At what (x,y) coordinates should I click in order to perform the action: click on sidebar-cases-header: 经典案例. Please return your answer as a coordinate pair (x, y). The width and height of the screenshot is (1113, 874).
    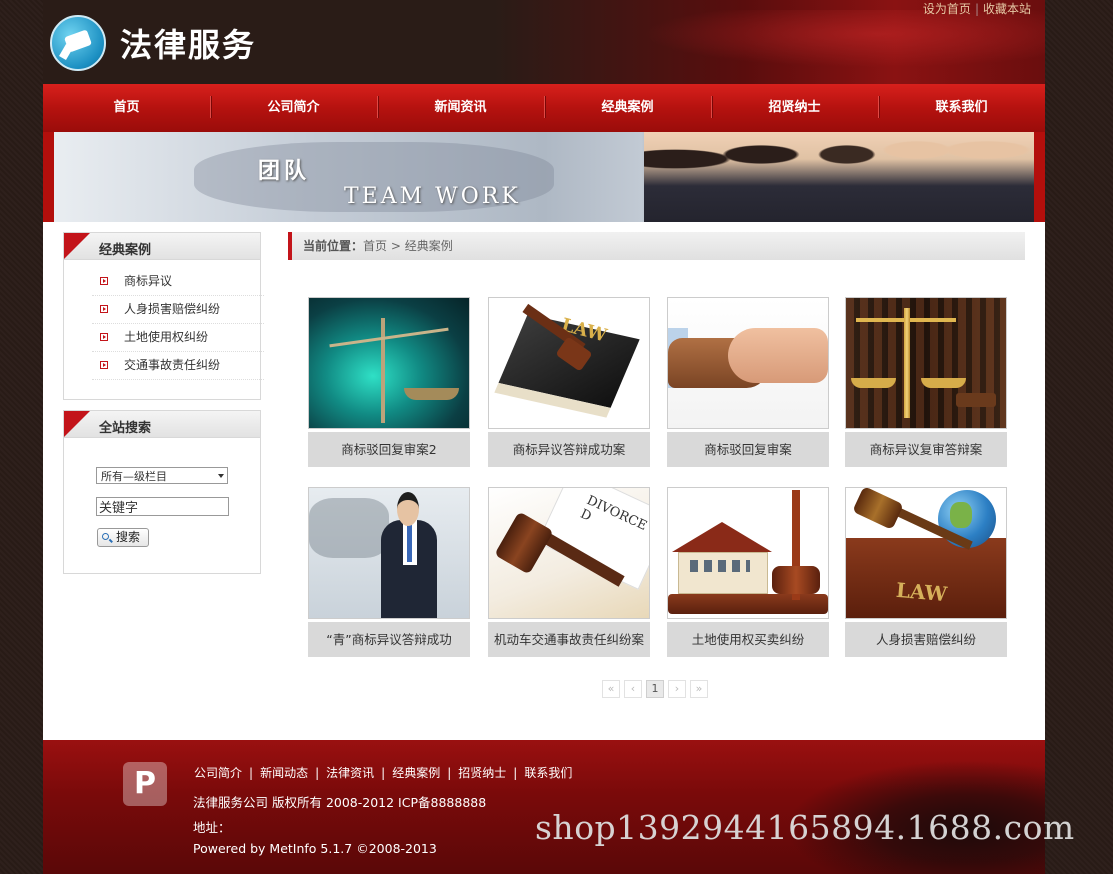
    Looking at the image, I should click on (162, 246).